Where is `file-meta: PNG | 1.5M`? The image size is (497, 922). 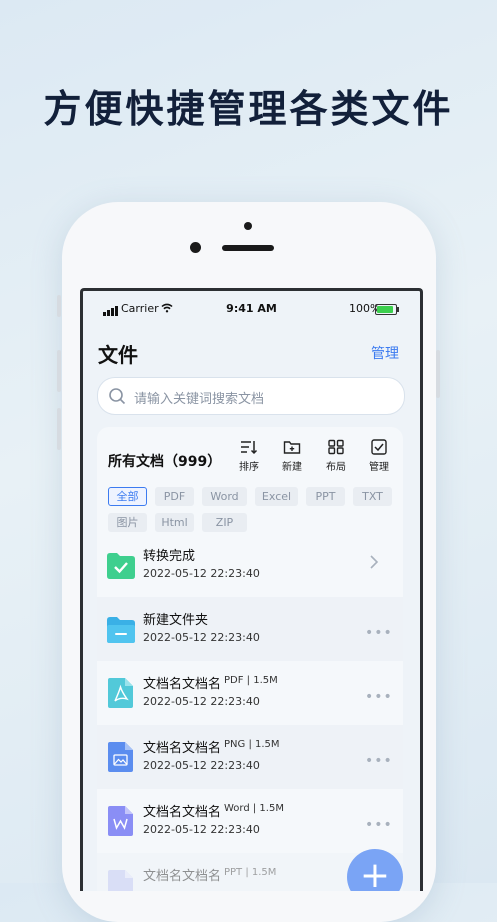 file-meta: PNG | 1.5M is located at coordinates (252, 744).